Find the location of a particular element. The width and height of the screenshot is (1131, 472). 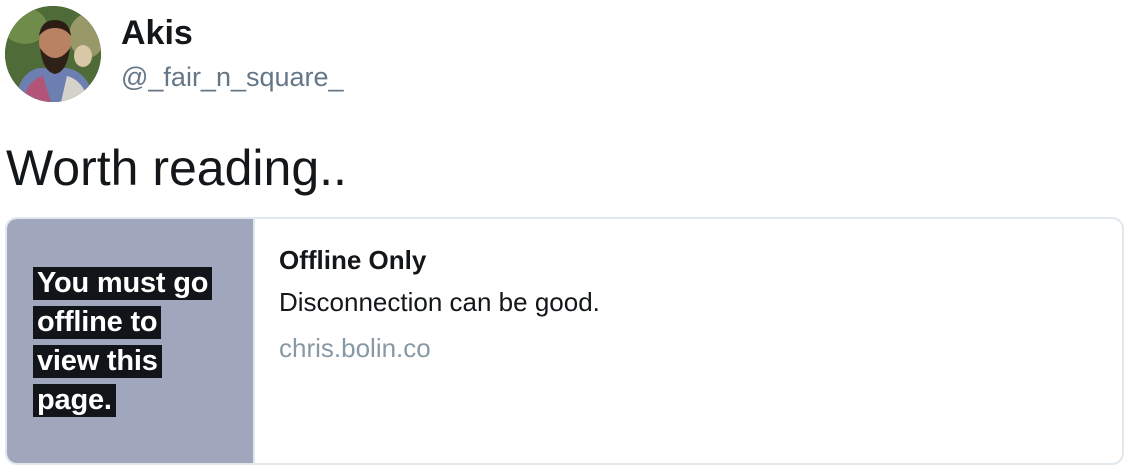

card-title: Offline Only is located at coordinates (353, 260).